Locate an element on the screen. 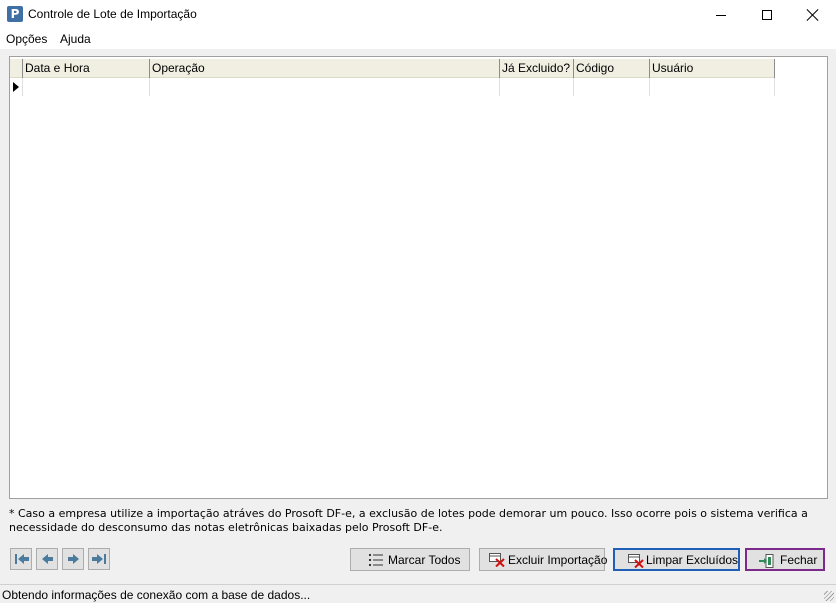  column-header-codigo: Código is located at coordinates (611, 68).